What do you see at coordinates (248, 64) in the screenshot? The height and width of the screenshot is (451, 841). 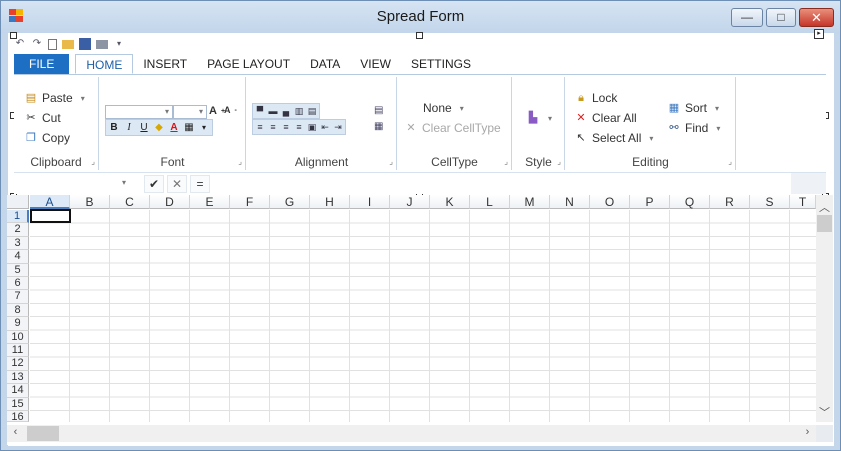 I see `tab-page-layout: PAGE LAYOUT` at bounding box center [248, 64].